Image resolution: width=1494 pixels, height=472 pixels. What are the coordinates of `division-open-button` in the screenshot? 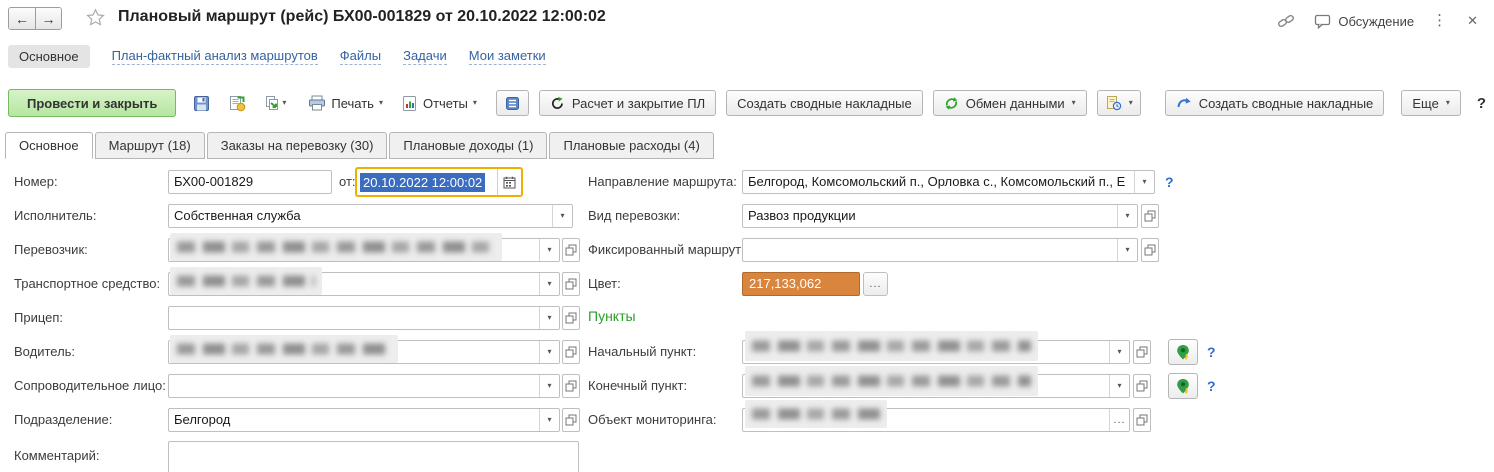 It's located at (571, 420).